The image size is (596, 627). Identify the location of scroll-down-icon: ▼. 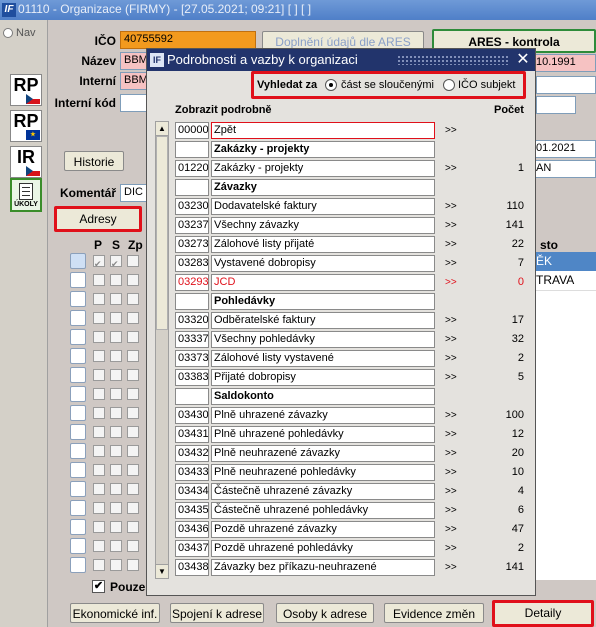
(162, 571).